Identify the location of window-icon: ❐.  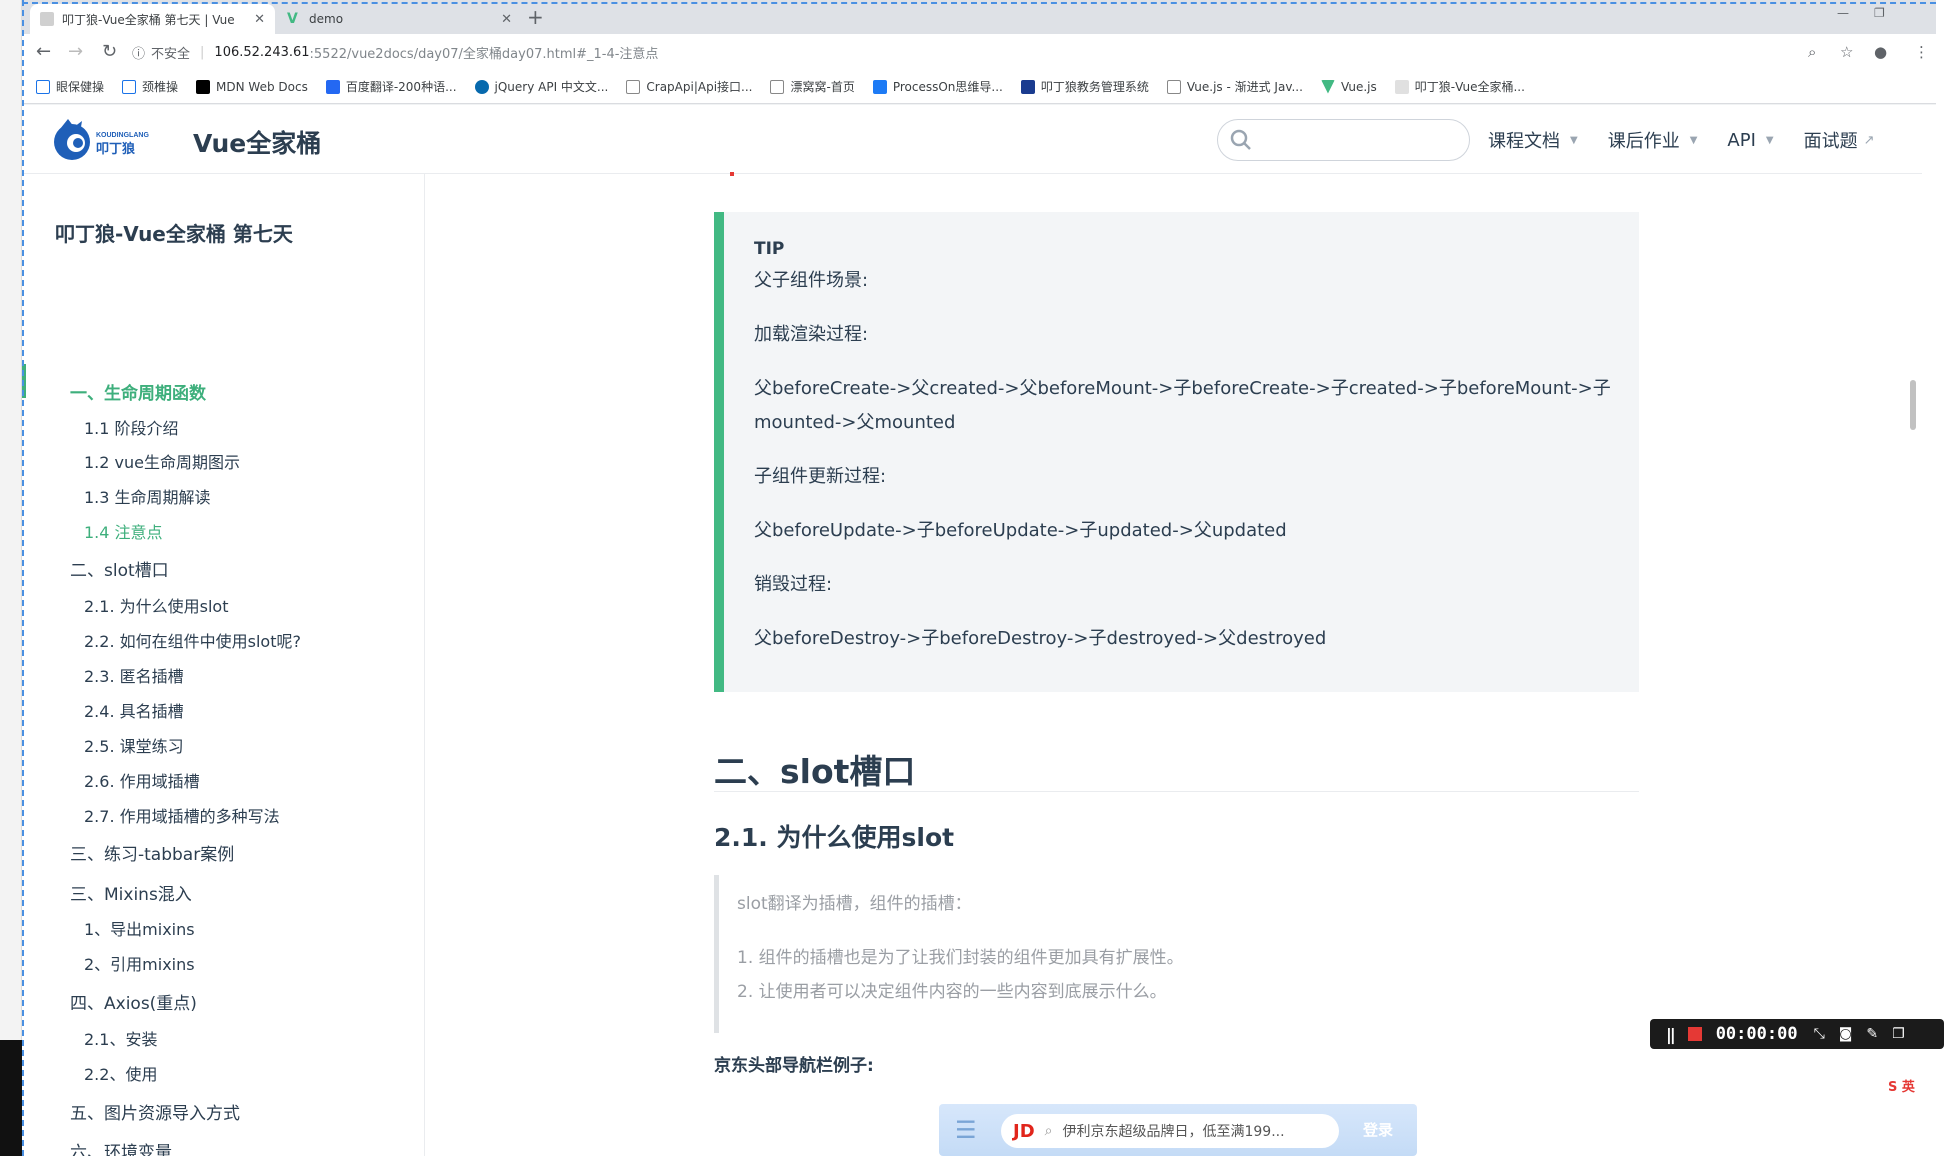
(1898, 1034).